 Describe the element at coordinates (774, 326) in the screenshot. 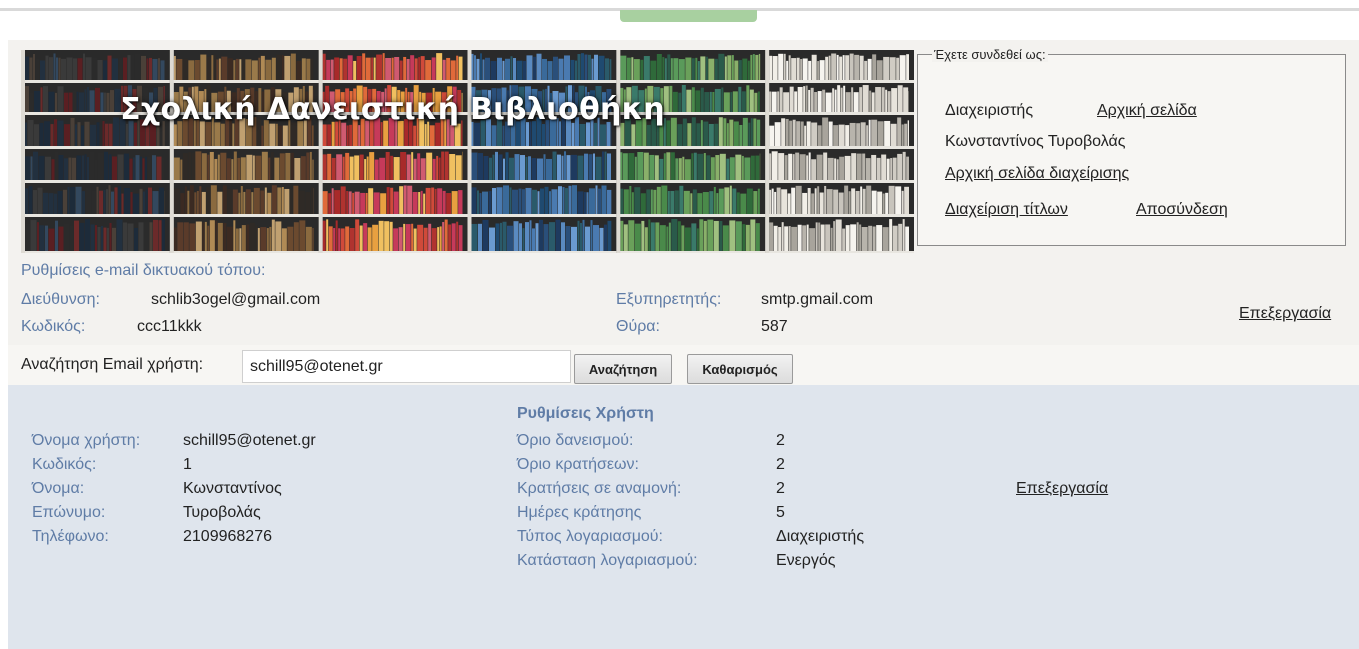

I see `smtp-port-value: 587` at that location.